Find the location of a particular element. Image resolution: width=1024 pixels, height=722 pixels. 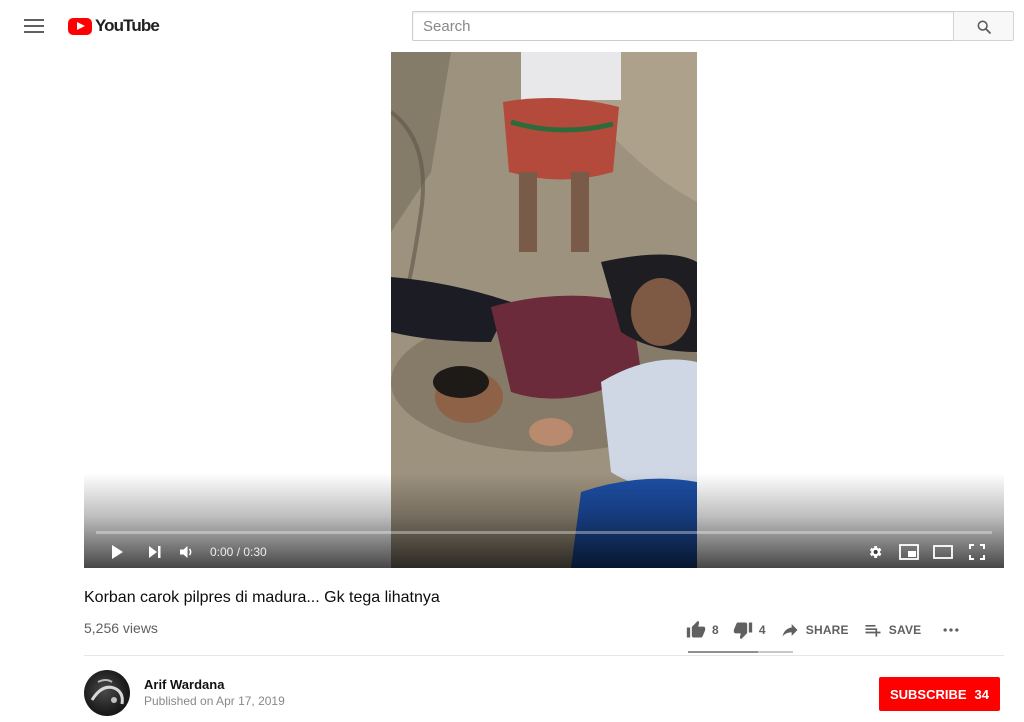

skip-next-icon is located at coordinates (155, 552).